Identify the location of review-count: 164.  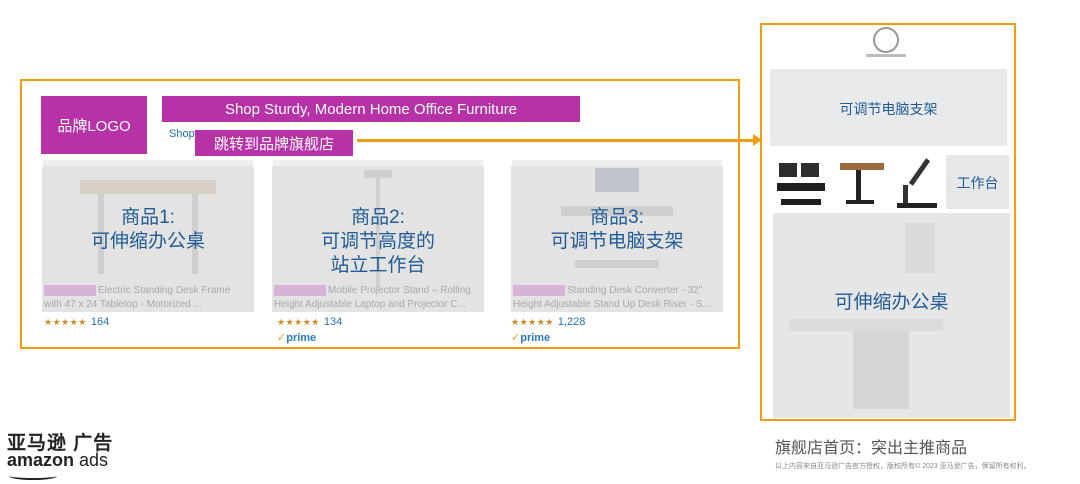
(100, 322).